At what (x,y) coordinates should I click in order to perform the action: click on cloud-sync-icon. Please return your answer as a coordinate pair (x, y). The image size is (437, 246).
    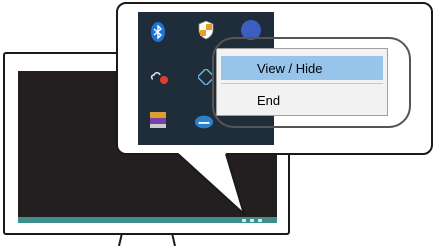
    Looking at the image, I should click on (160, 77).